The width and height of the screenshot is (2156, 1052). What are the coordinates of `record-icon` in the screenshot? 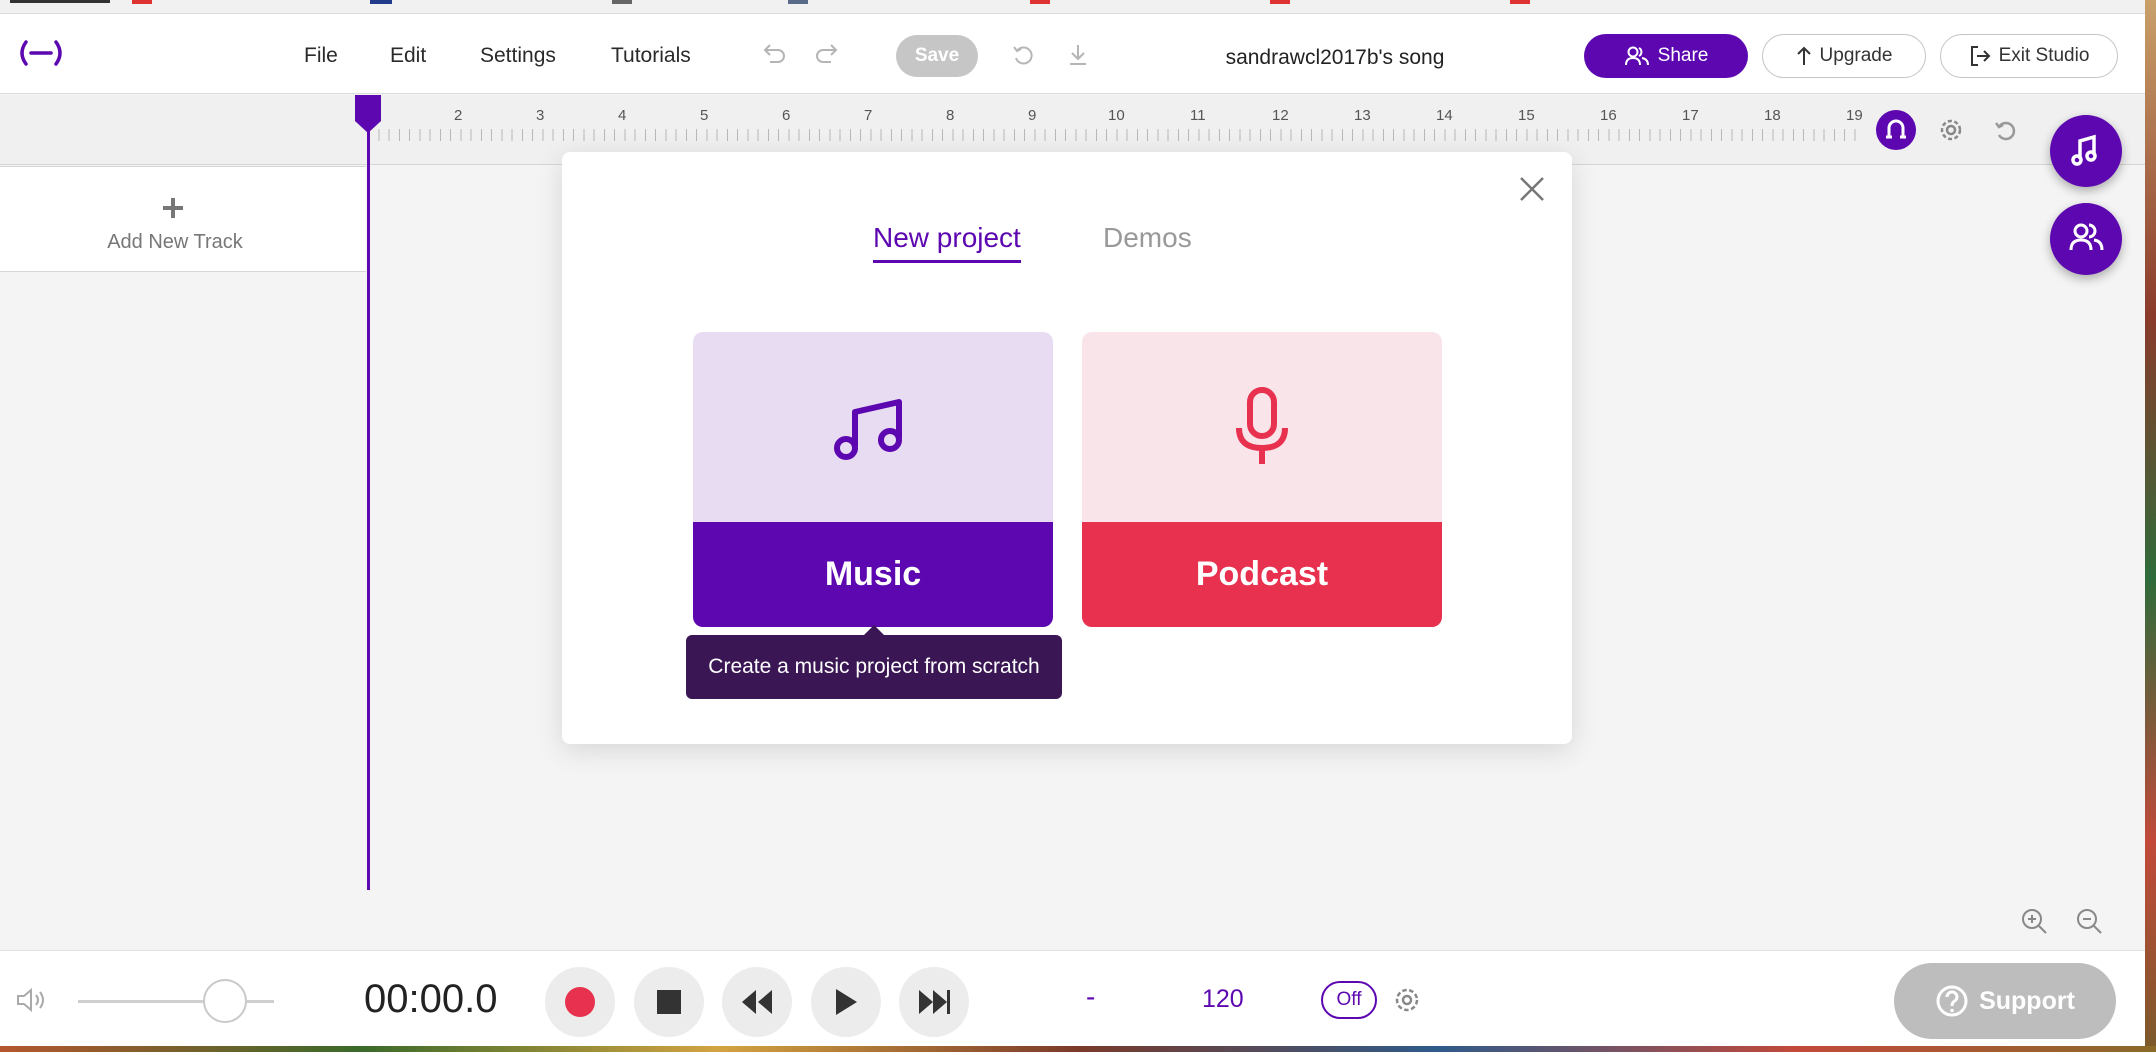 It's located at (580, 1002).